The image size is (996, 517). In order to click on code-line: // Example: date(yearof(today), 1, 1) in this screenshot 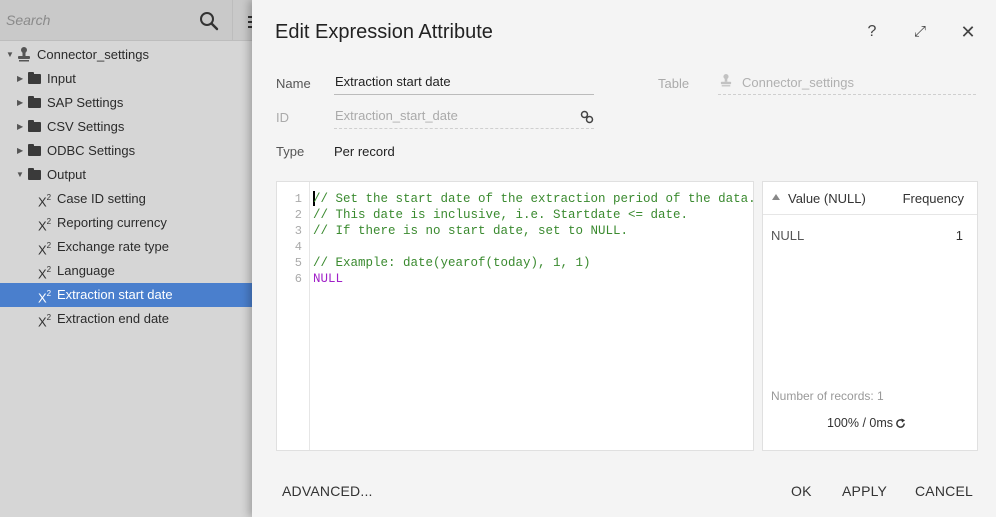, I will do `click(452, 263)`.